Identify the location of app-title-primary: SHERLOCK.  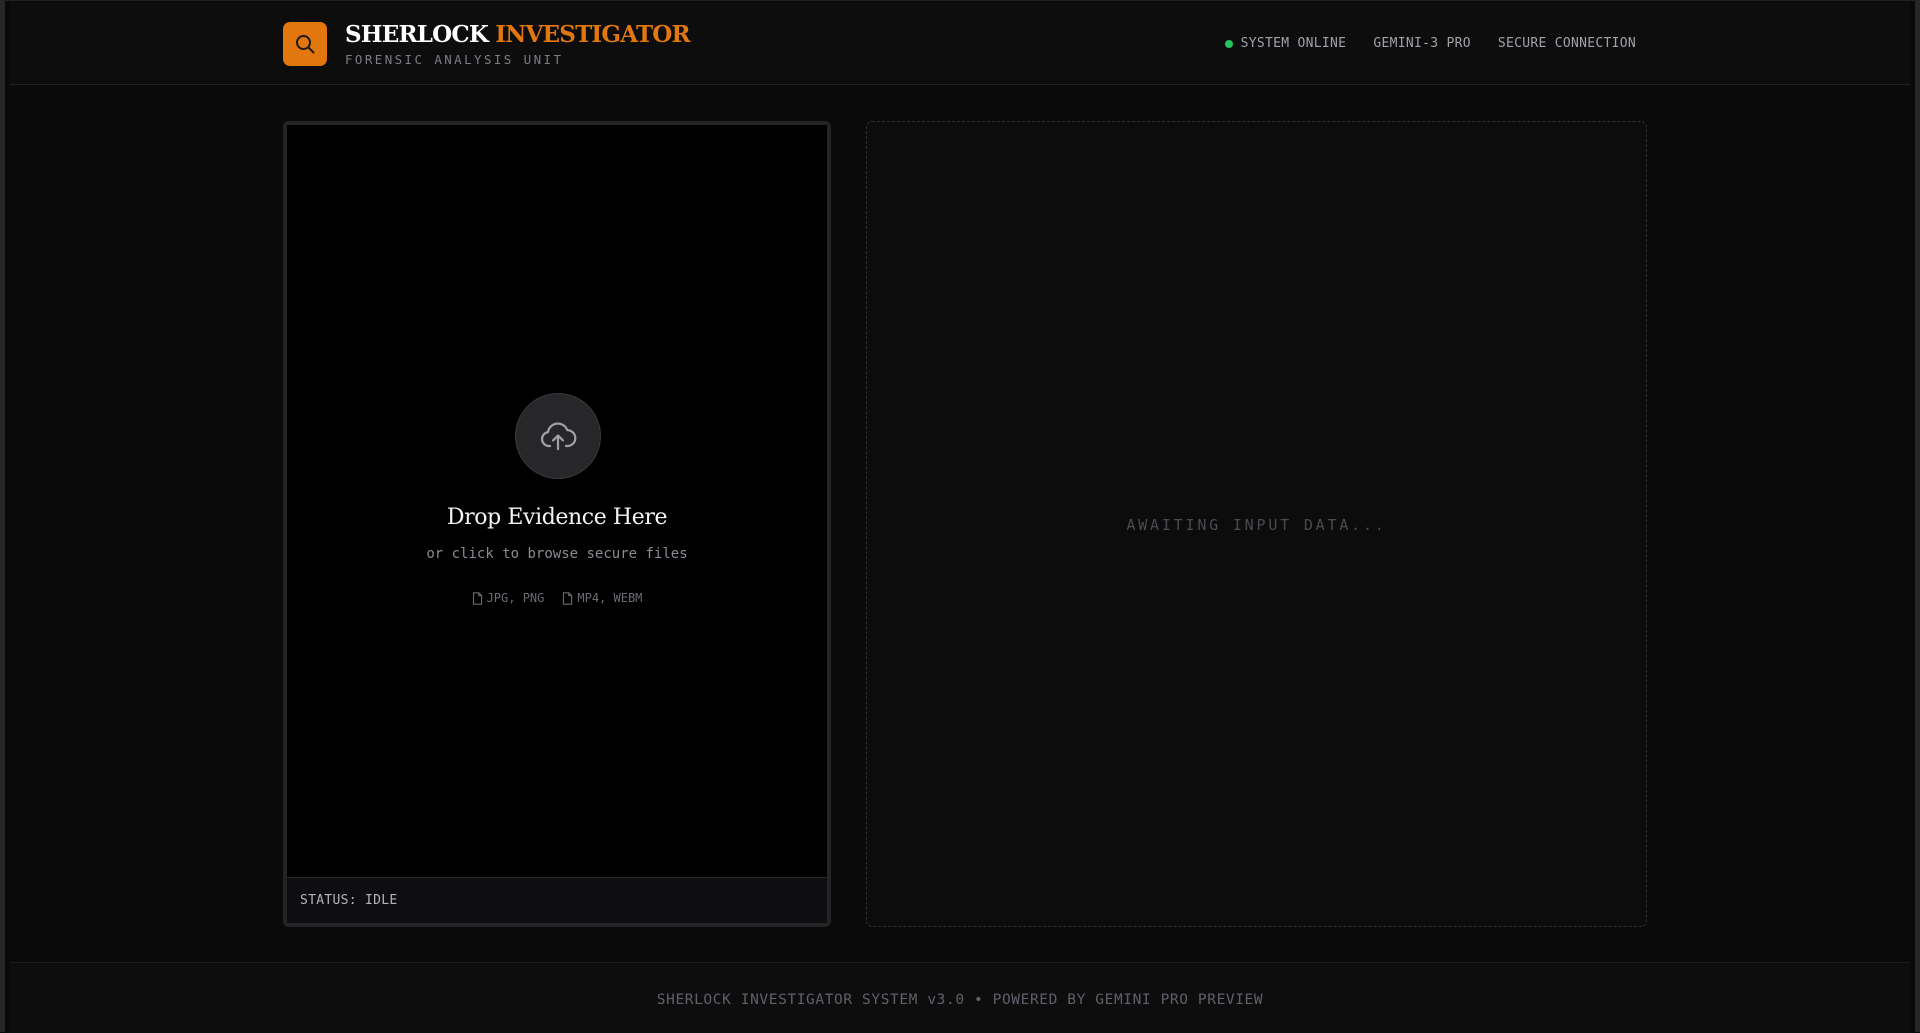
(417, 34).